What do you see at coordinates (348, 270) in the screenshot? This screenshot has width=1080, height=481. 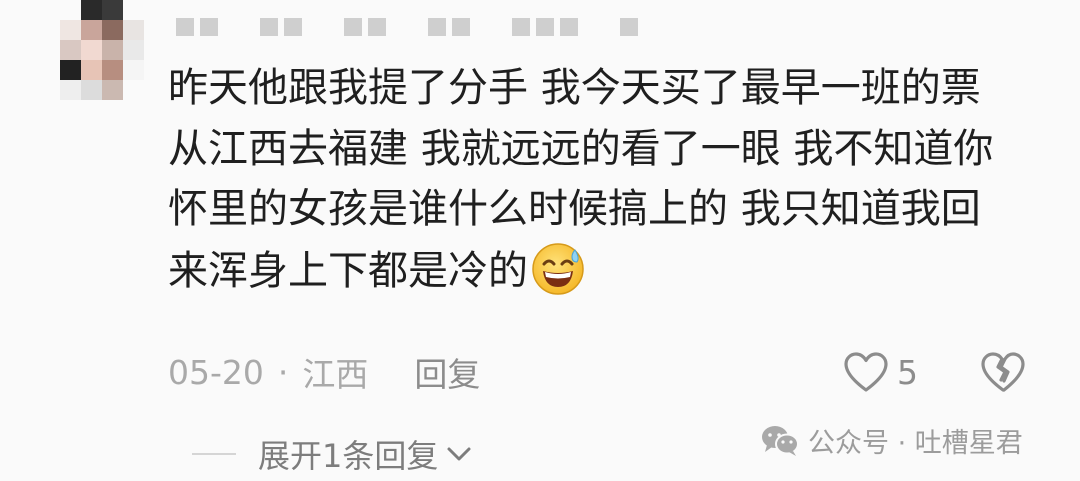 I see `comment-line-text: 来浑身上下都是冷的` at bounding box center [348, 270].